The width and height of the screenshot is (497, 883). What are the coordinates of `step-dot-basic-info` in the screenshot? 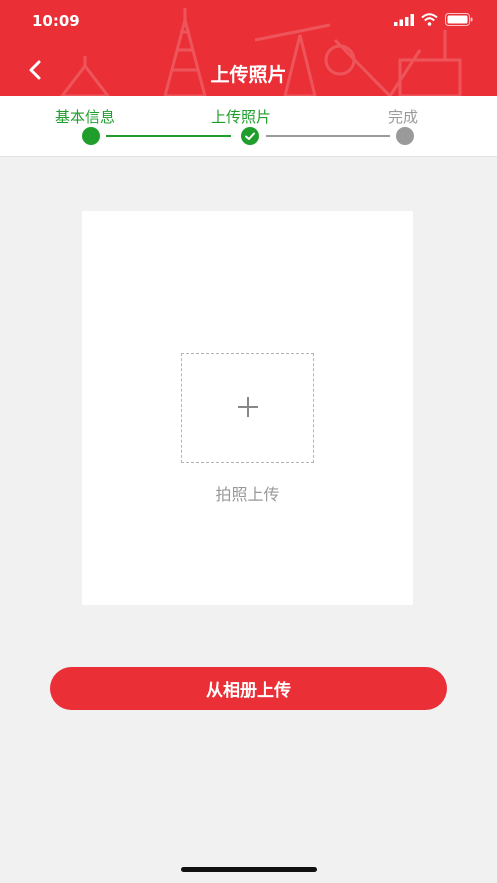 It's located at (91, 136).